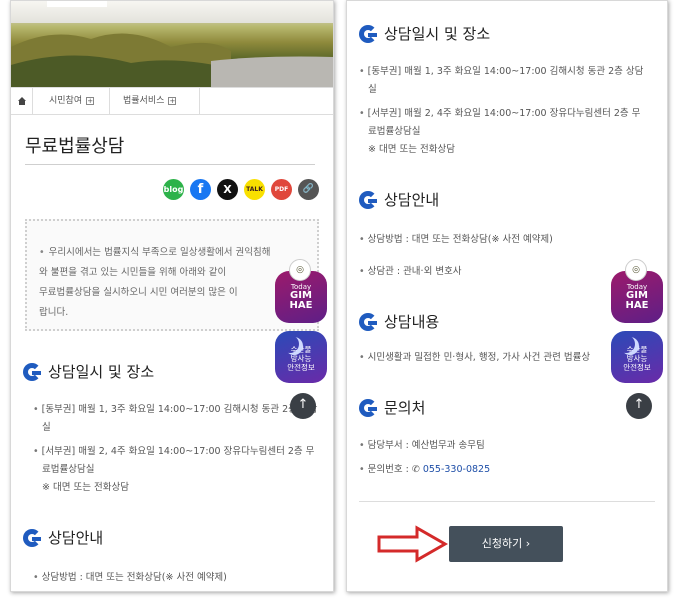 This screenshot has width=678, height=600. Describe the element at coordinates (172, 60) in the screenshot. I see `mountain-illustration` at that location.